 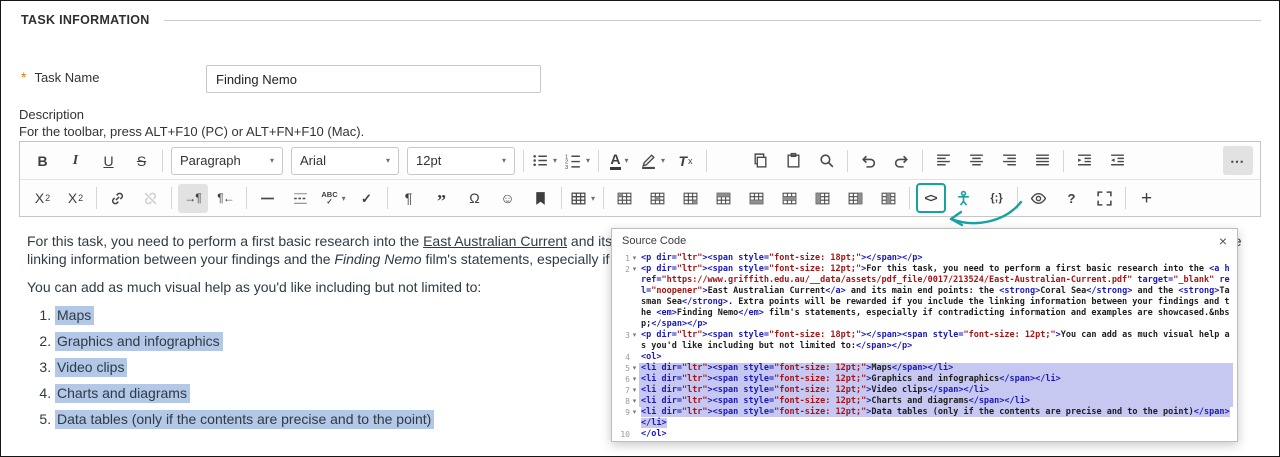 I want to click on horizontal-rule-button, so click(x=268, y=198).